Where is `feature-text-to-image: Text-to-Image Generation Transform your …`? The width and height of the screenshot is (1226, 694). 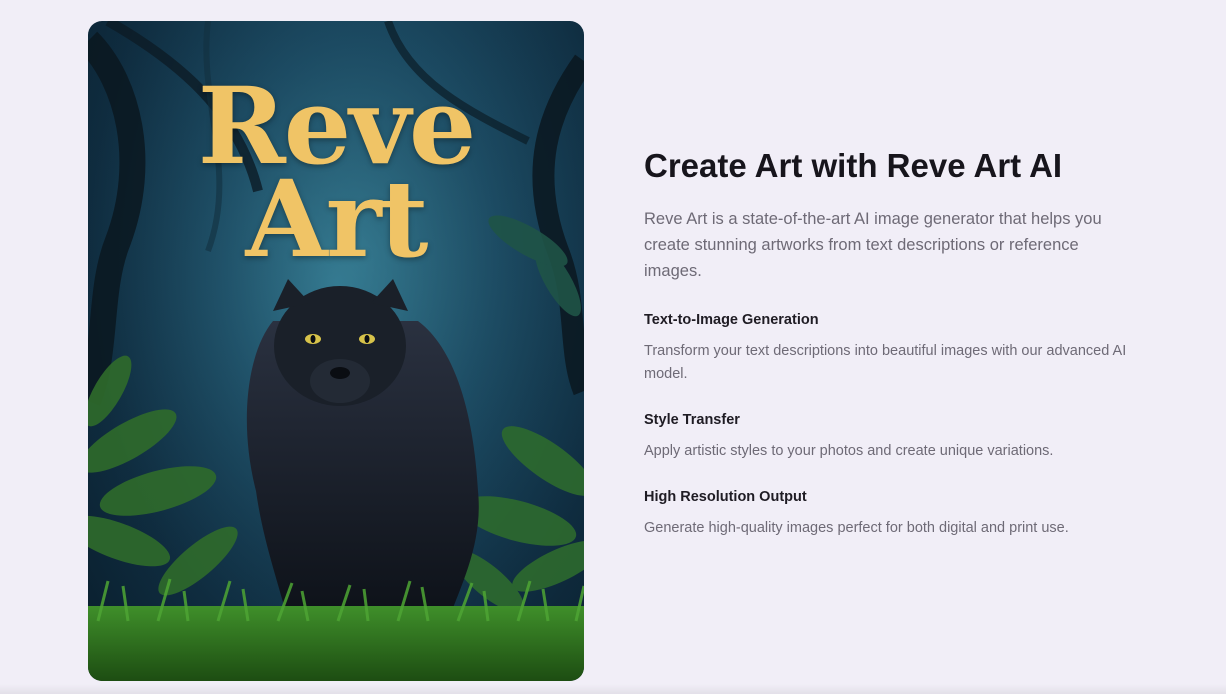
feature-text-to-image: Text-to-Image Generation Transform your … is located at coordinates (889, 348).